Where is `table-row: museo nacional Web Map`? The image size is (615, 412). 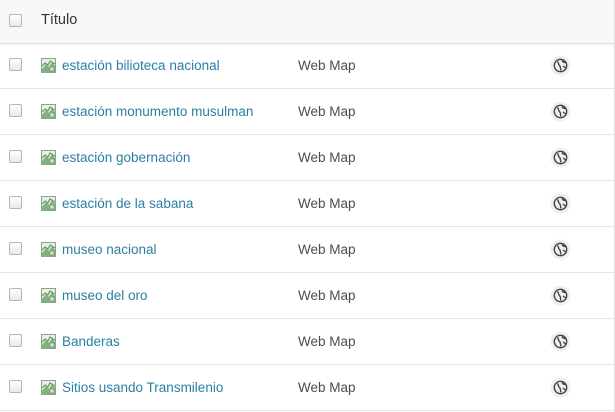
table-row: museo nacional Web Map is located at coordinates (307, 250).